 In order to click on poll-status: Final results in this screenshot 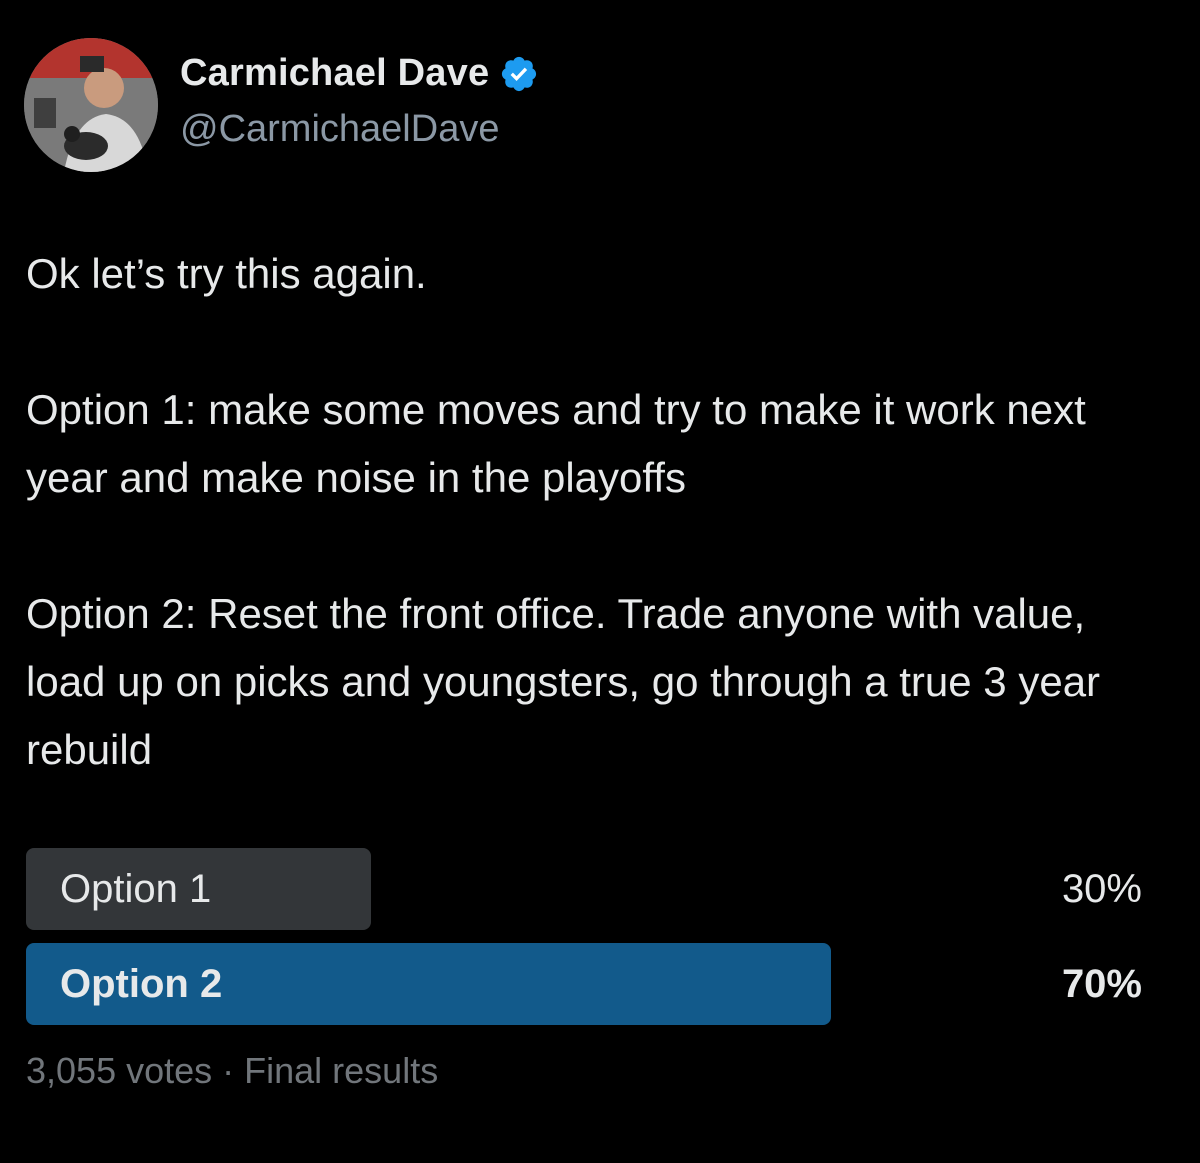, I will do `click(341, 1070)`.